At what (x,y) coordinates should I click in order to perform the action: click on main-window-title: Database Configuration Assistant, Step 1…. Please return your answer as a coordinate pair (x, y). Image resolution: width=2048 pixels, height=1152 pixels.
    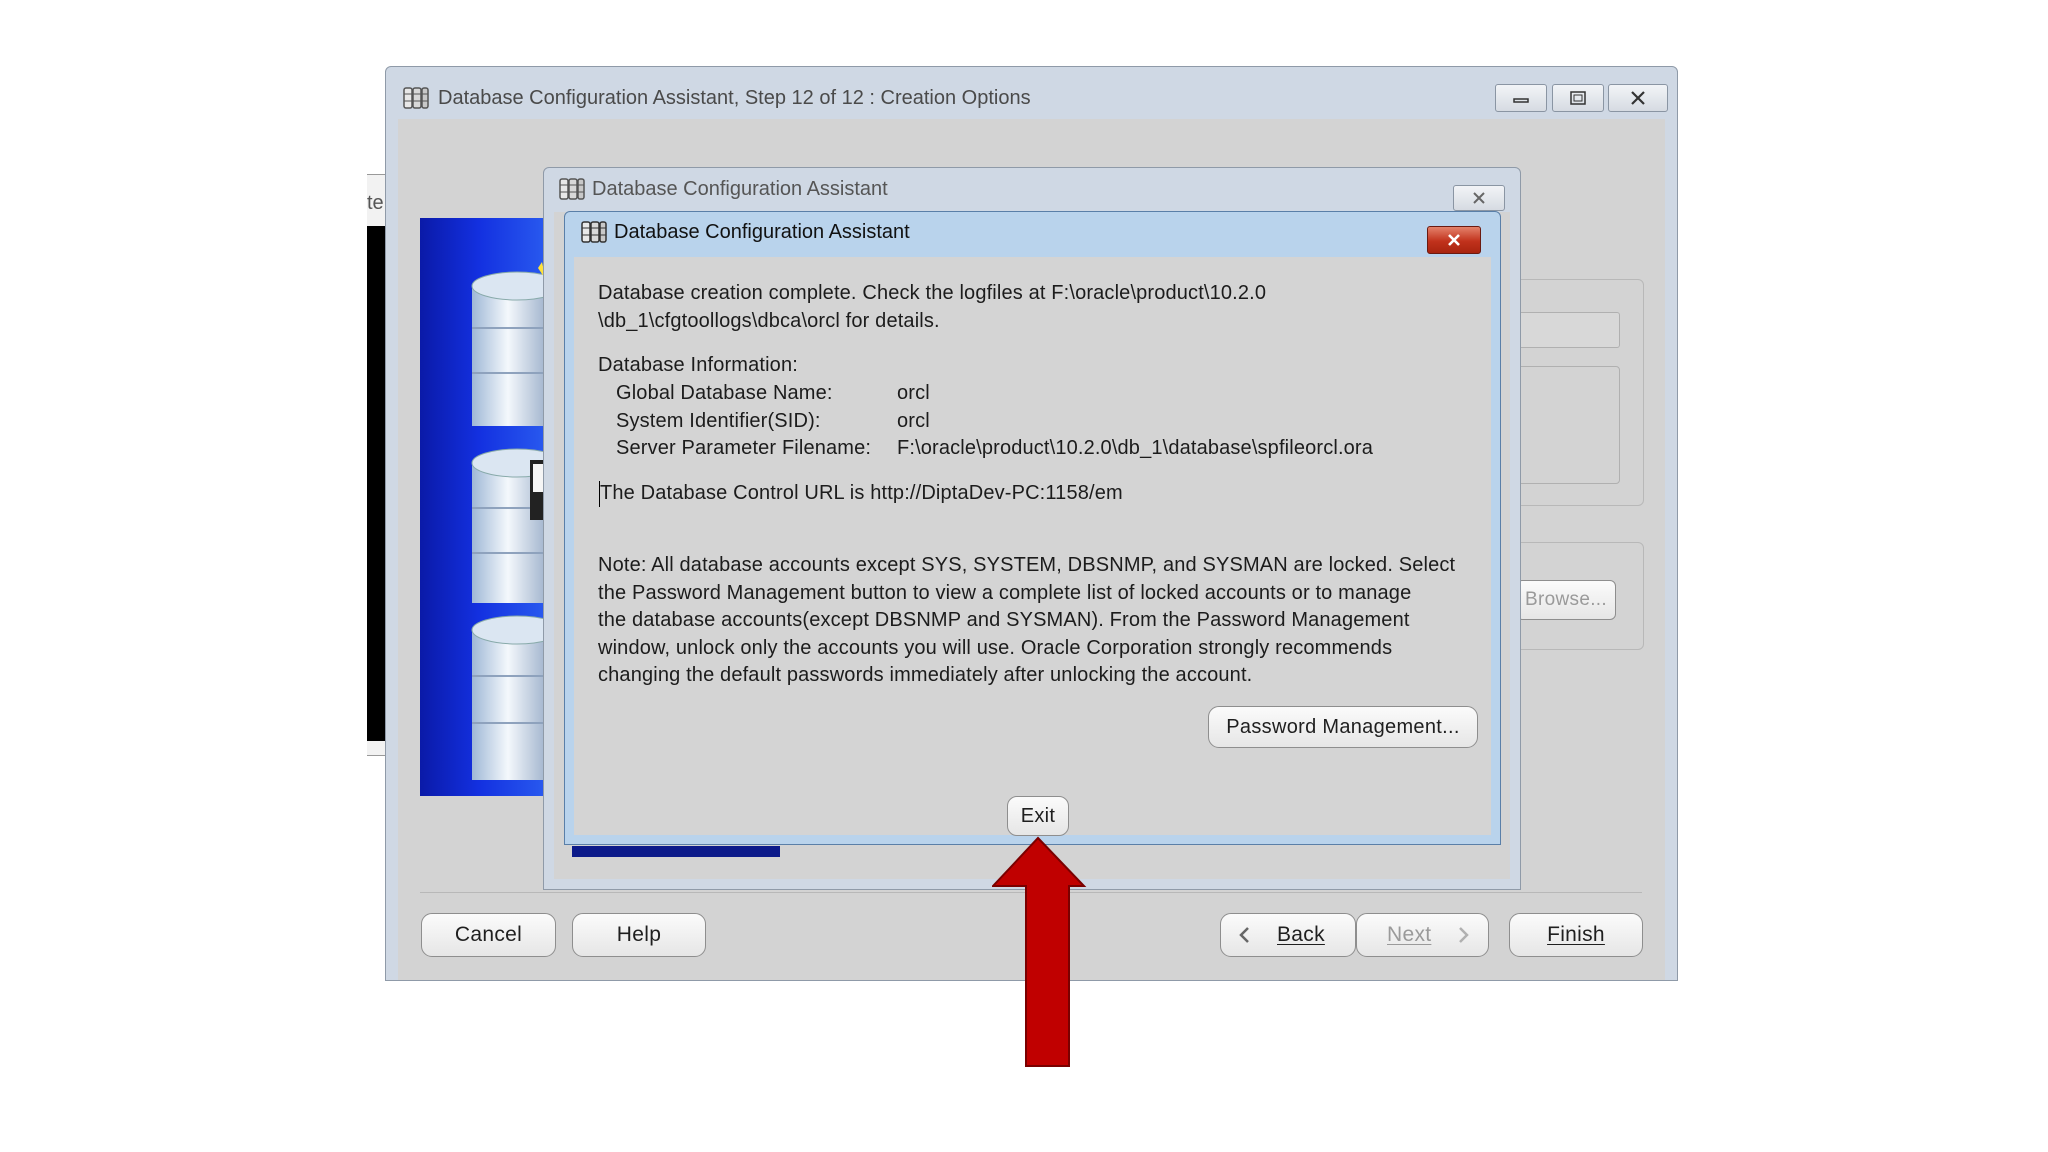
    Looking at the image, I should click on (734, 97).